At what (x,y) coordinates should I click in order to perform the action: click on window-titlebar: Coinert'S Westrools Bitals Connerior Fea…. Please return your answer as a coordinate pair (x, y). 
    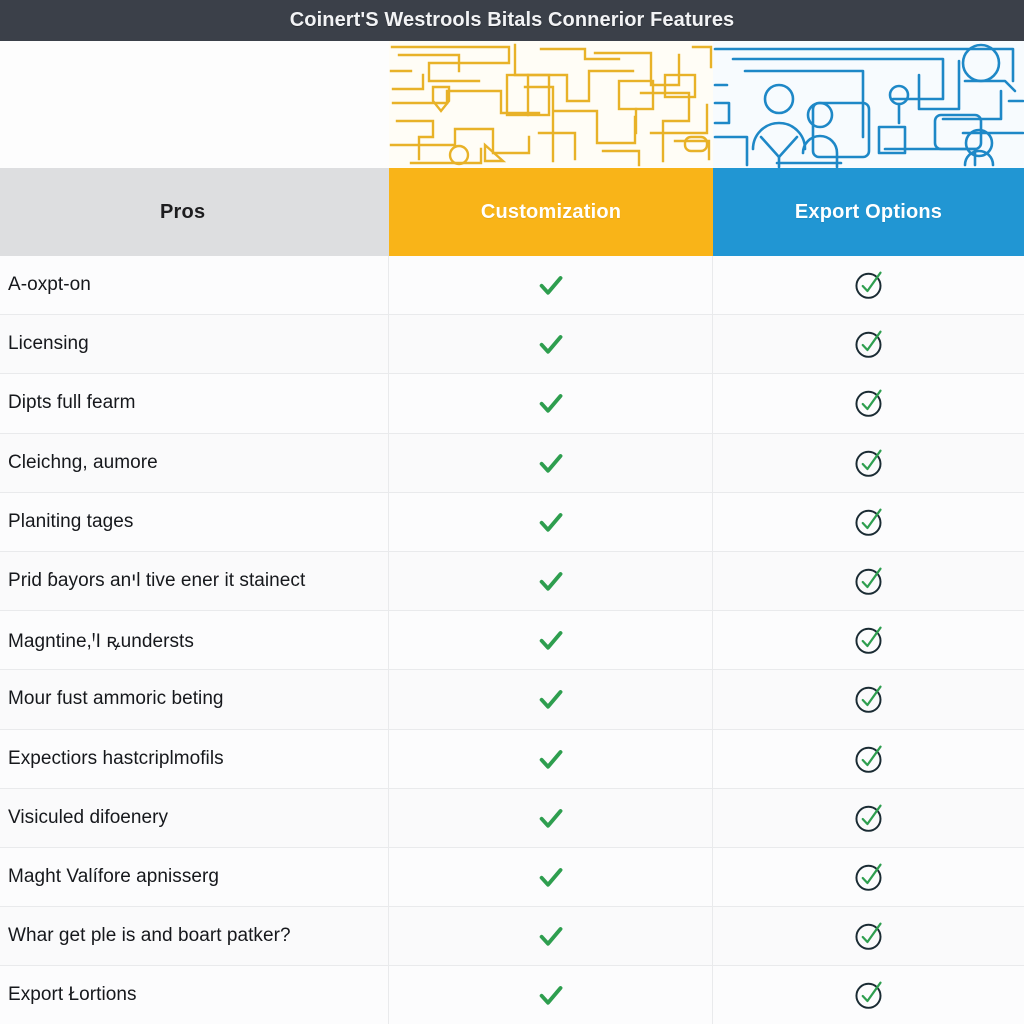
    Looking at the image, I should click on (512, 20).